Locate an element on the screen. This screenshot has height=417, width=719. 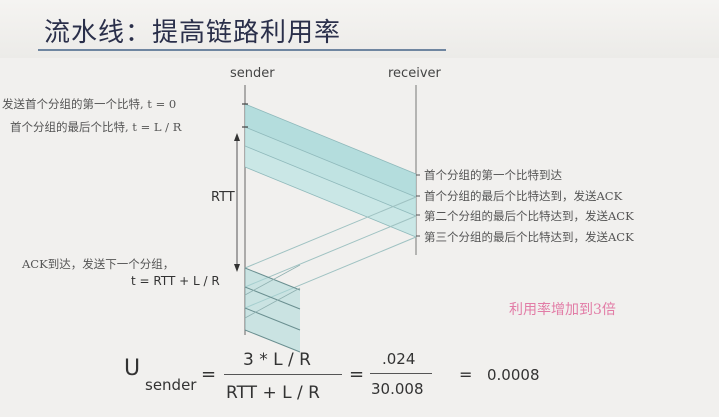
formula-value-denominator: 30.008 is located at coordinates (397, 389).